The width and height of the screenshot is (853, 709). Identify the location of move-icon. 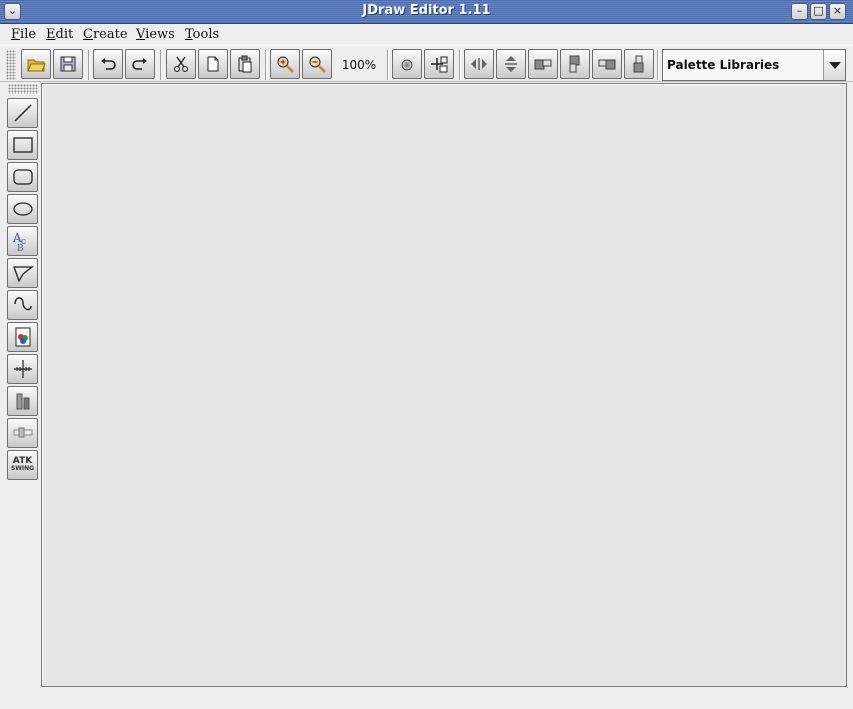
(439, 64).